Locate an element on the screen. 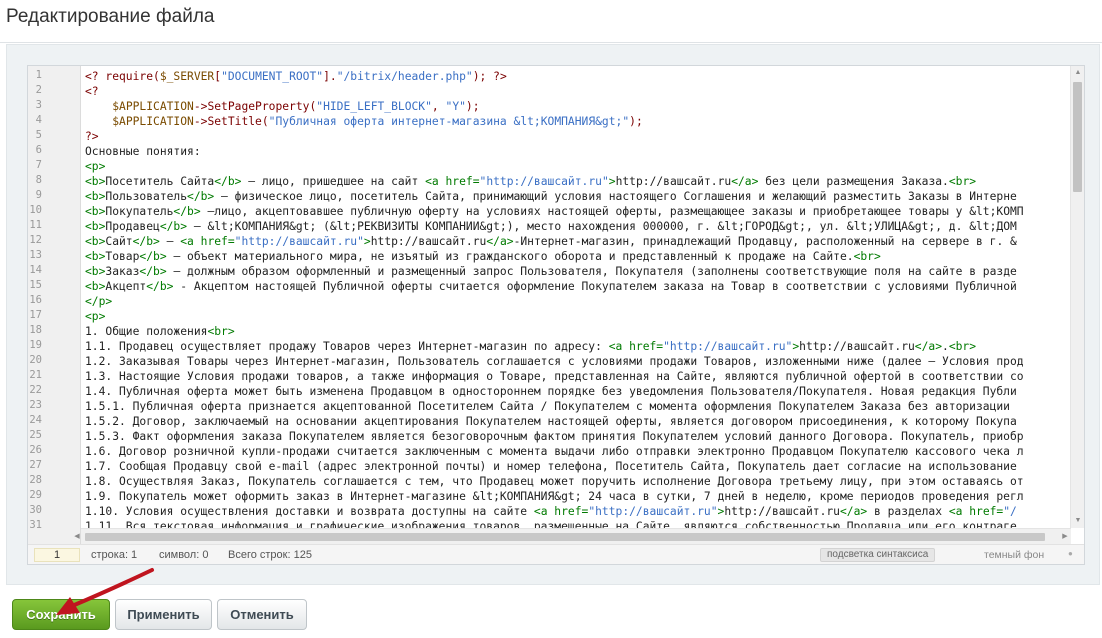  line-number: 29 is located at coordinates (35, 495).